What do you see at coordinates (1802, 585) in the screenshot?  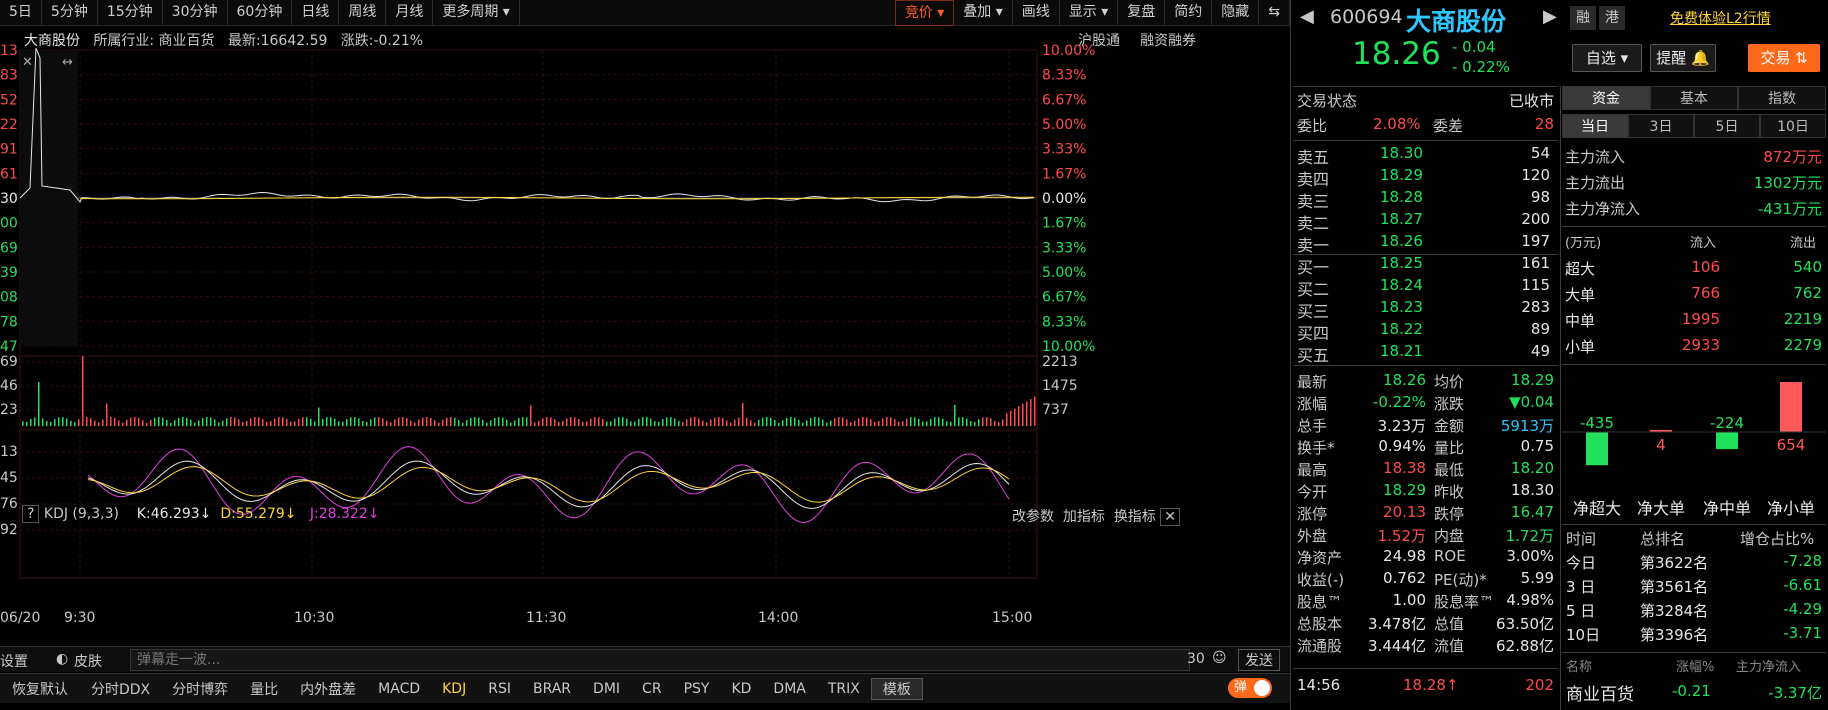 I see `rank-ratio: -6.61` at bounding box center [1802, 585].